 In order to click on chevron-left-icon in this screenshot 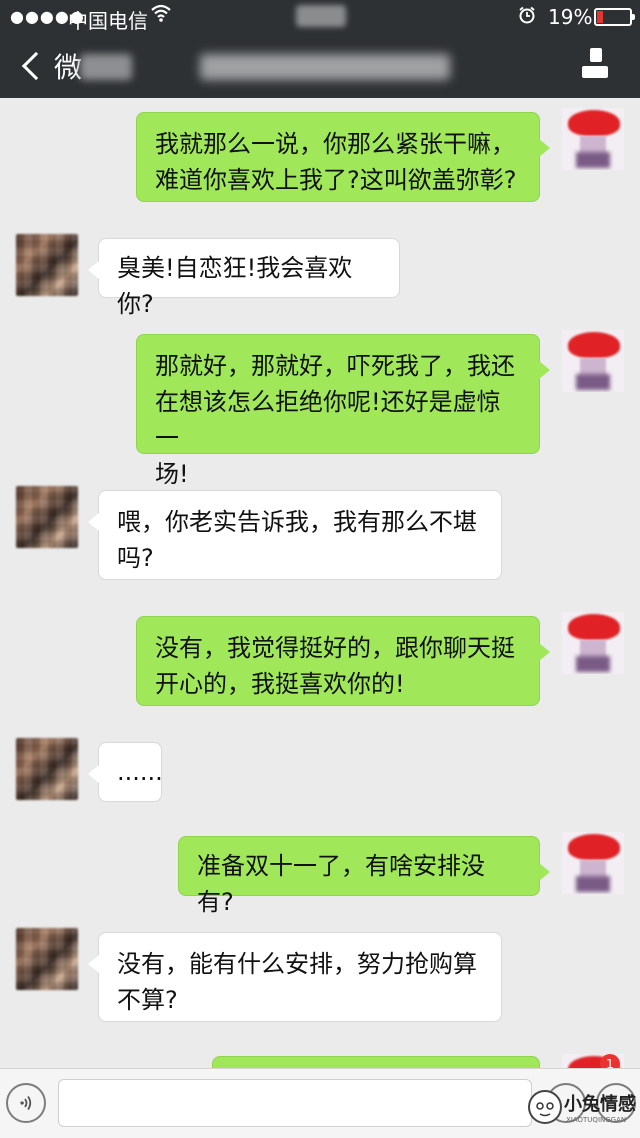, I will do `click(36, 66)`.